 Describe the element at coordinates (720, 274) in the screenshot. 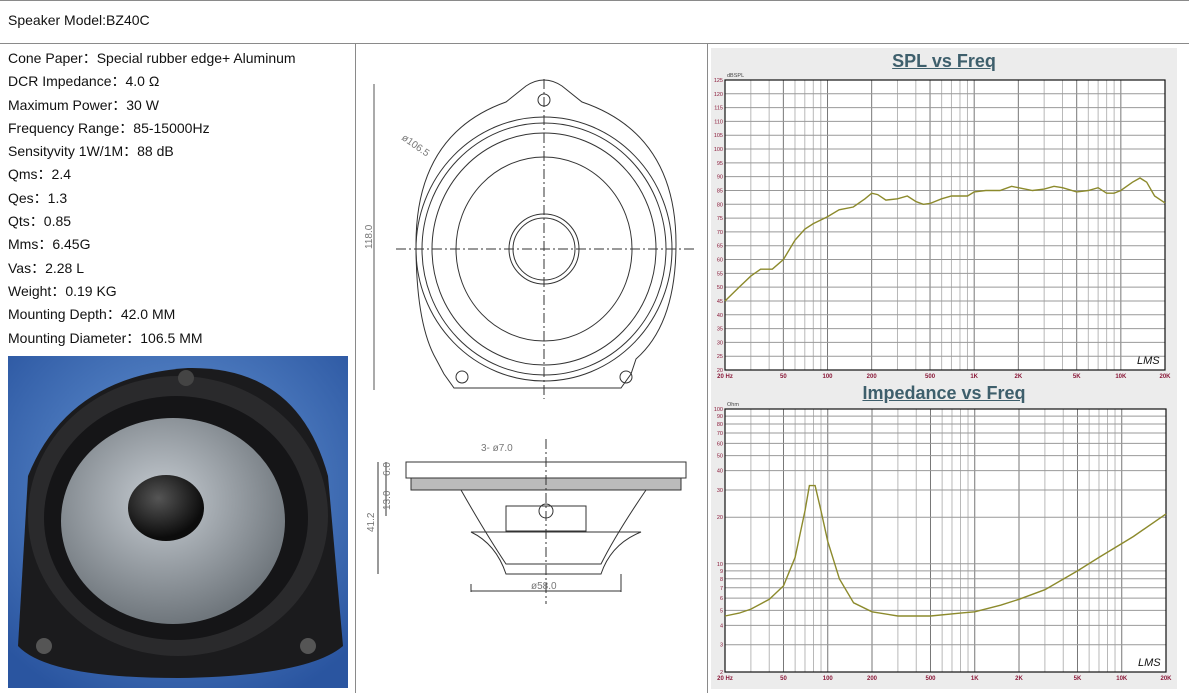

I see `y-tick-label: 55` at that location.